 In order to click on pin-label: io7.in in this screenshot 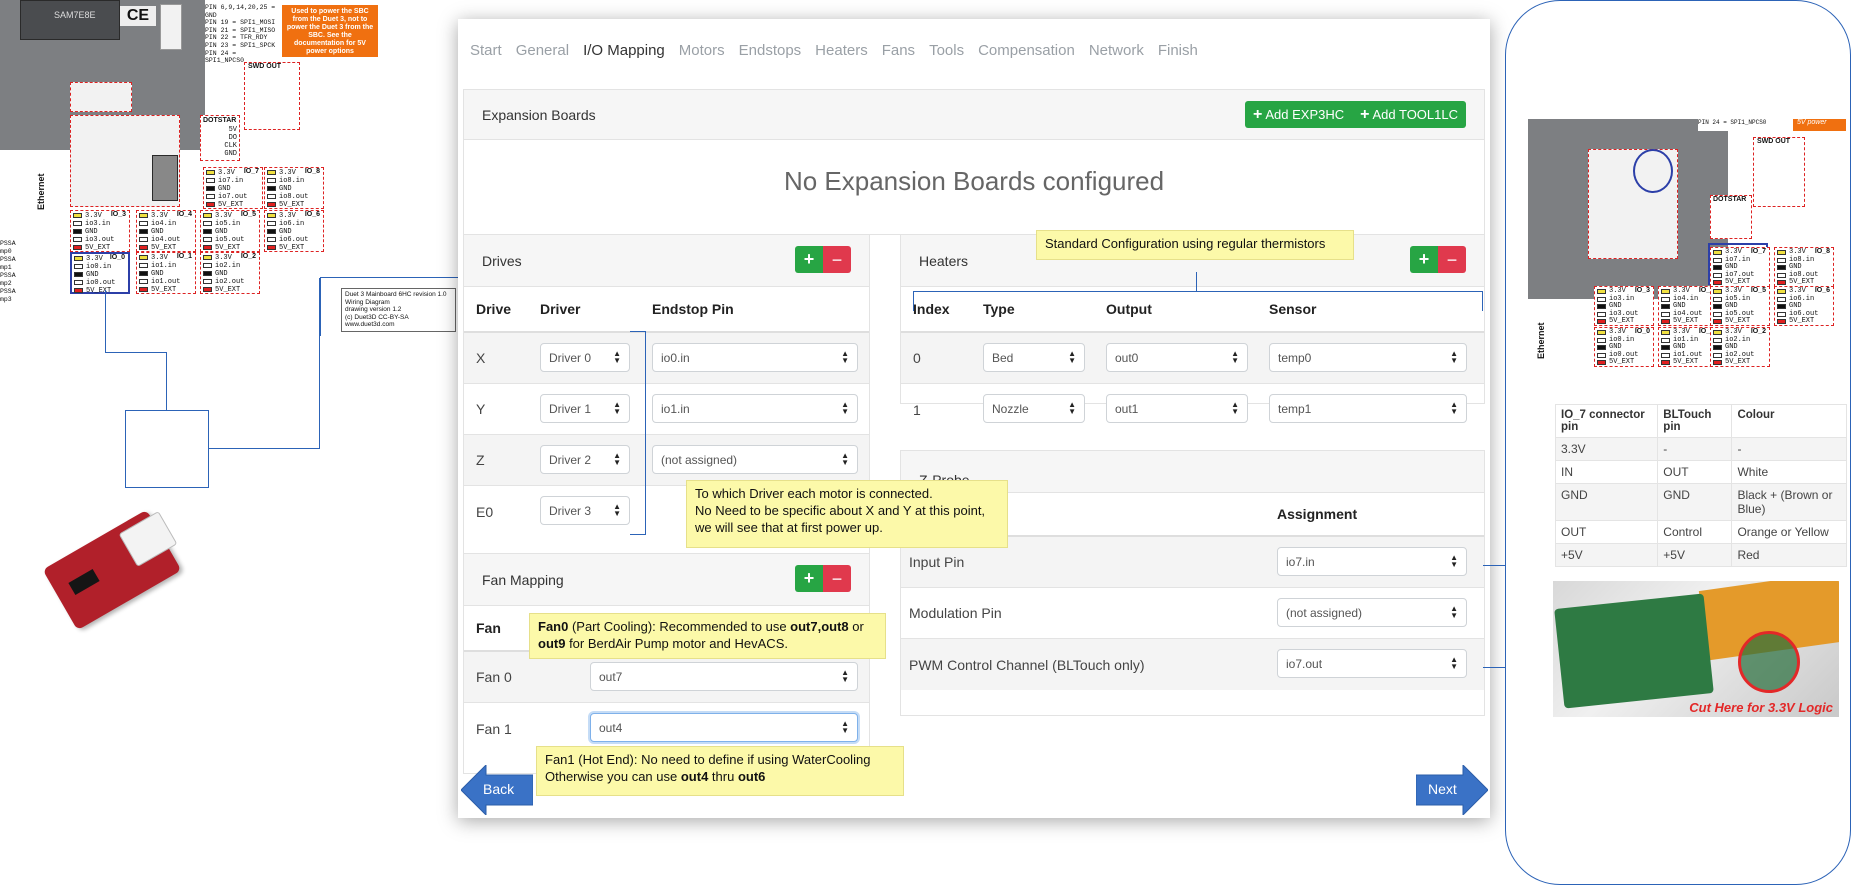, I will do `click(231, 181)`.